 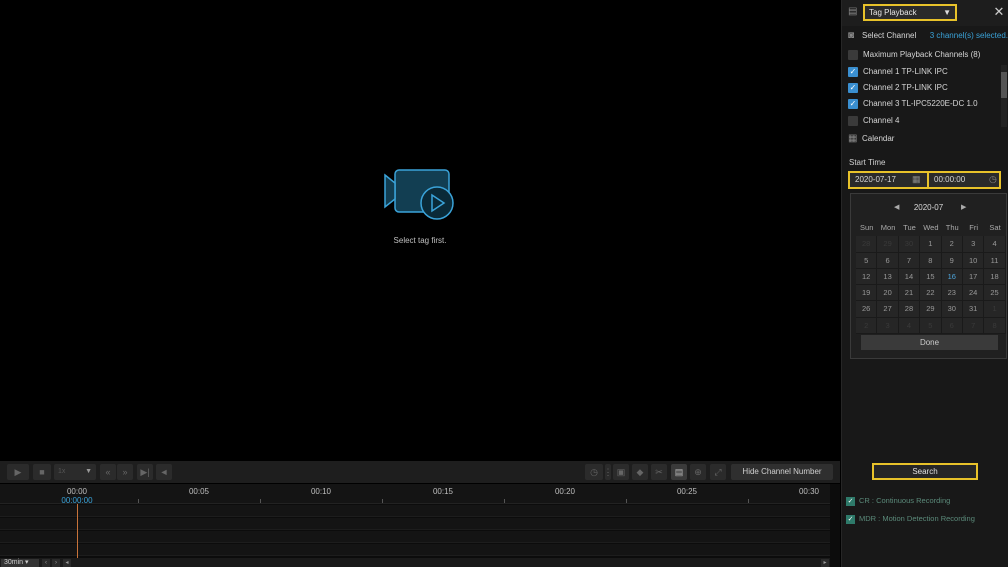 I want to click on calendar-day: 28, so click(x=909, y=309).